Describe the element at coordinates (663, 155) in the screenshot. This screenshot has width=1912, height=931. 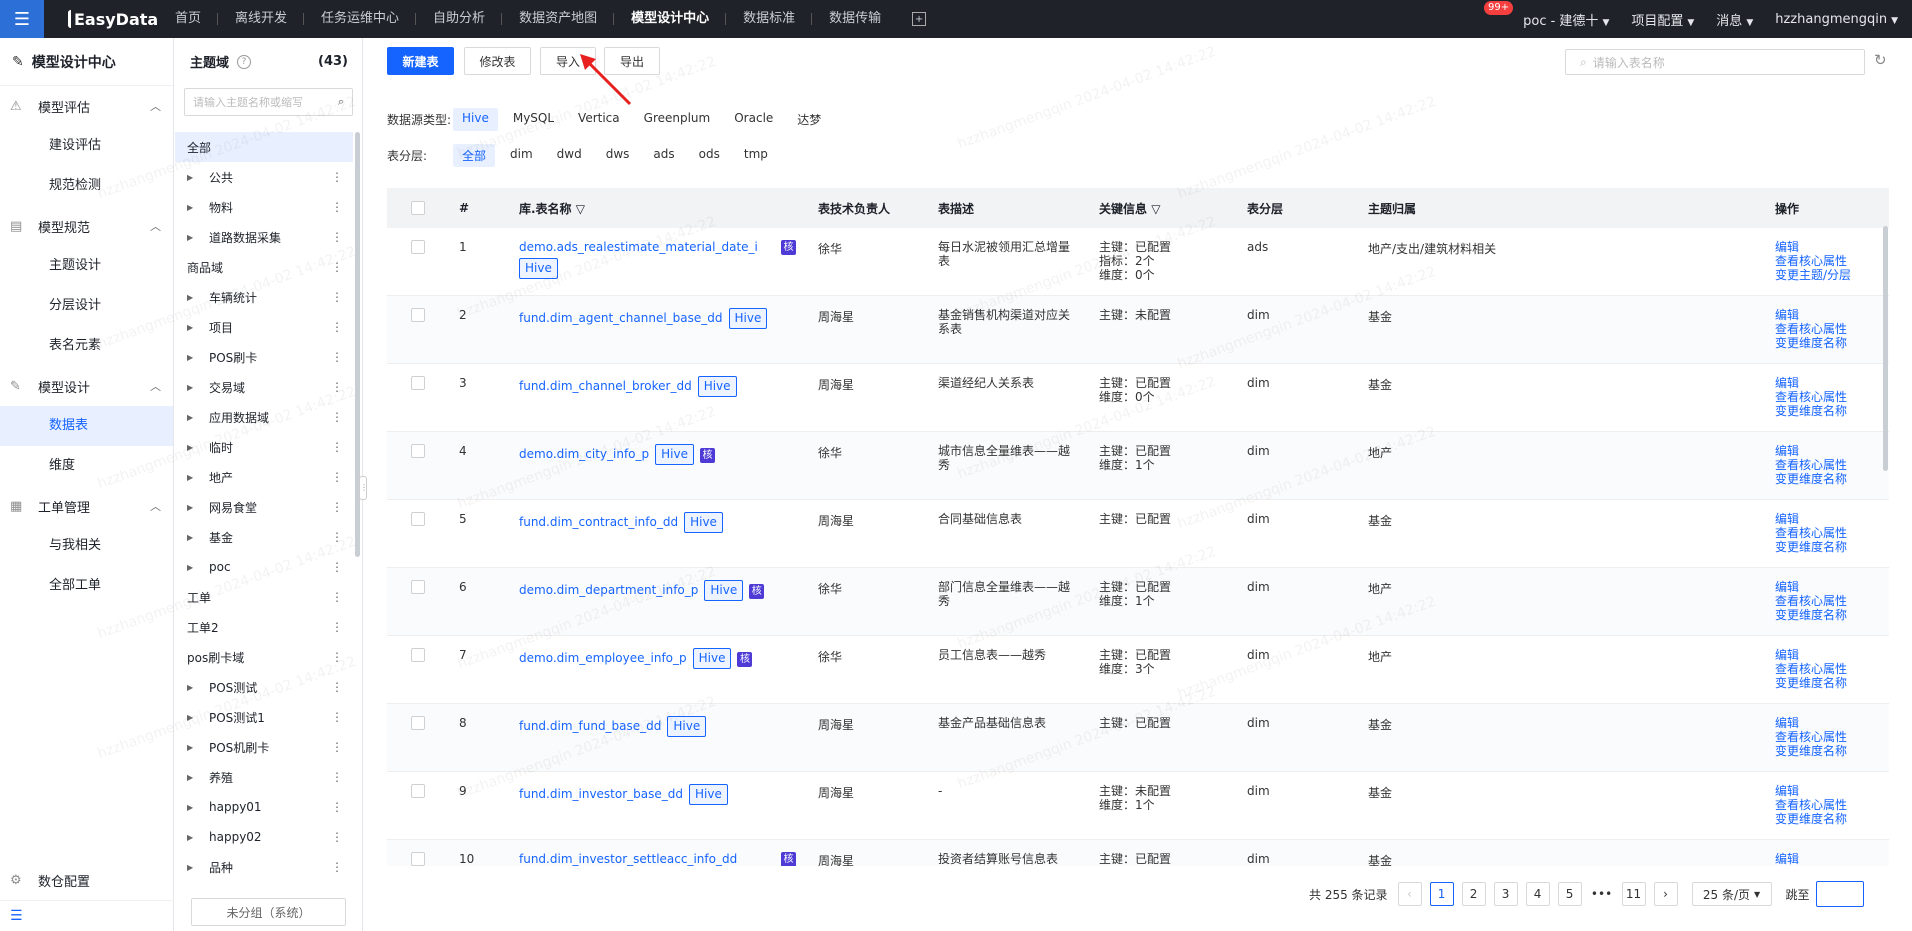
I see `layer-option: ads` at that location.